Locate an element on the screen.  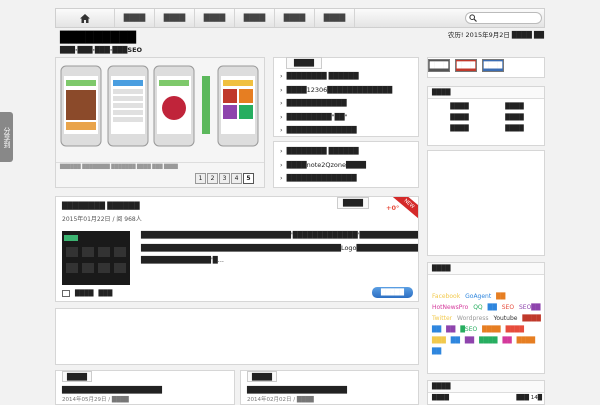
sidebar-button-bar: ████ ████ ████ is located at coordinates (486, 67).